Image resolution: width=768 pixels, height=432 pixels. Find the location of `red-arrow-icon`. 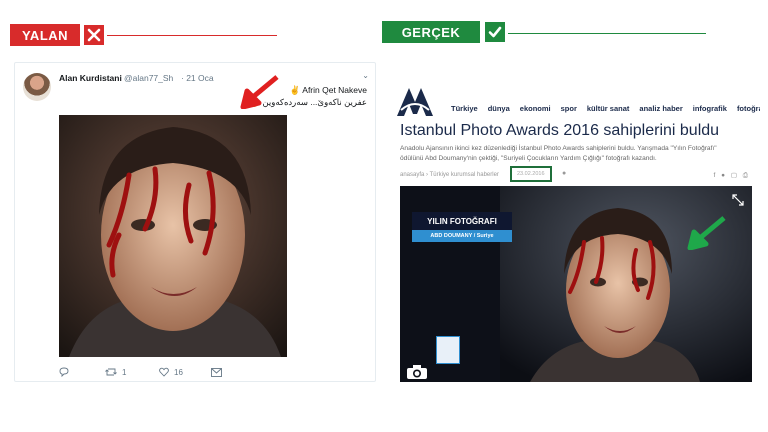

red-arrow-icon is located at coordinates (259, 92).